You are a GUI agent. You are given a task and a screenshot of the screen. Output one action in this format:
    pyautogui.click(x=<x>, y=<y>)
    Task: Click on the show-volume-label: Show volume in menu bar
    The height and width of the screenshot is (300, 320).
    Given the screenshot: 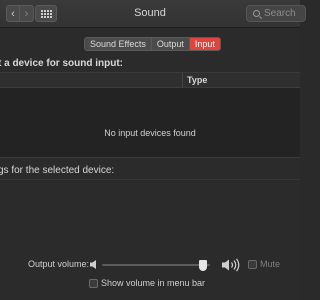 What is the action you would take?
    pyautogui.click(x=153, y=283)
    